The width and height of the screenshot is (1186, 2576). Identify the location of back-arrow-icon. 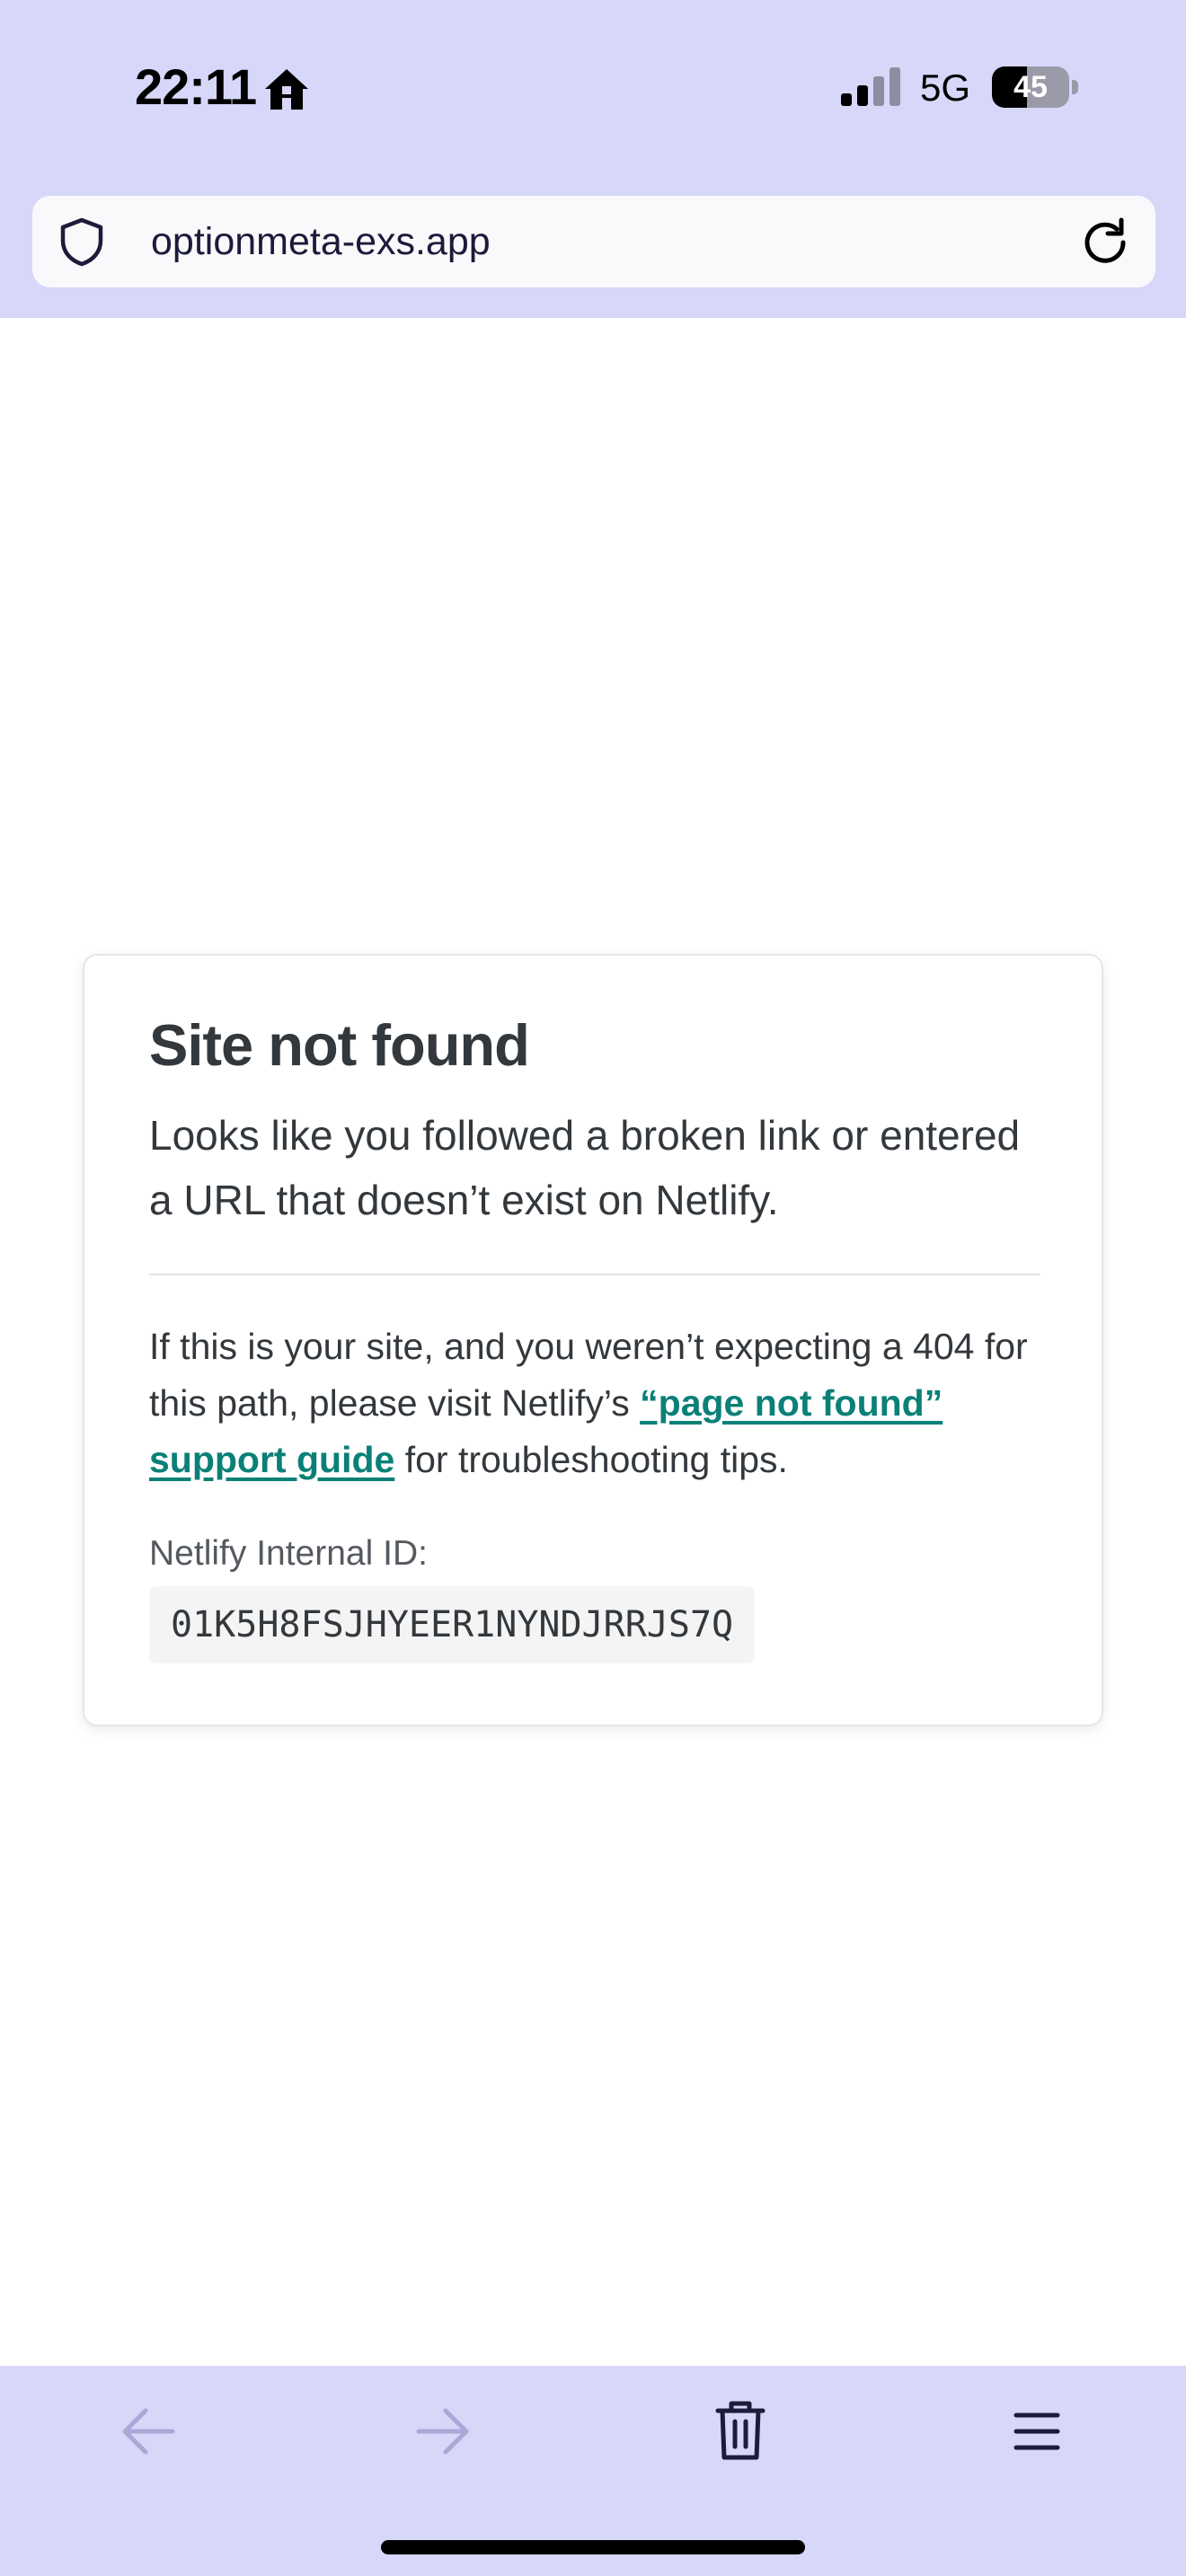
(147, 2431).